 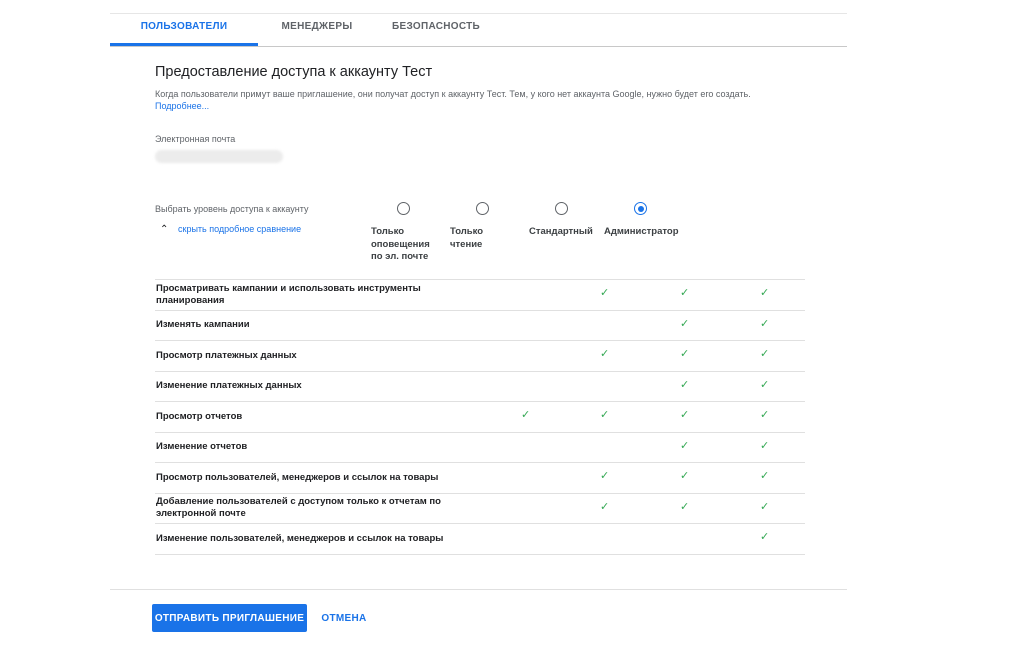 I want to click on radio-email-only, so click(x=403, y=208).